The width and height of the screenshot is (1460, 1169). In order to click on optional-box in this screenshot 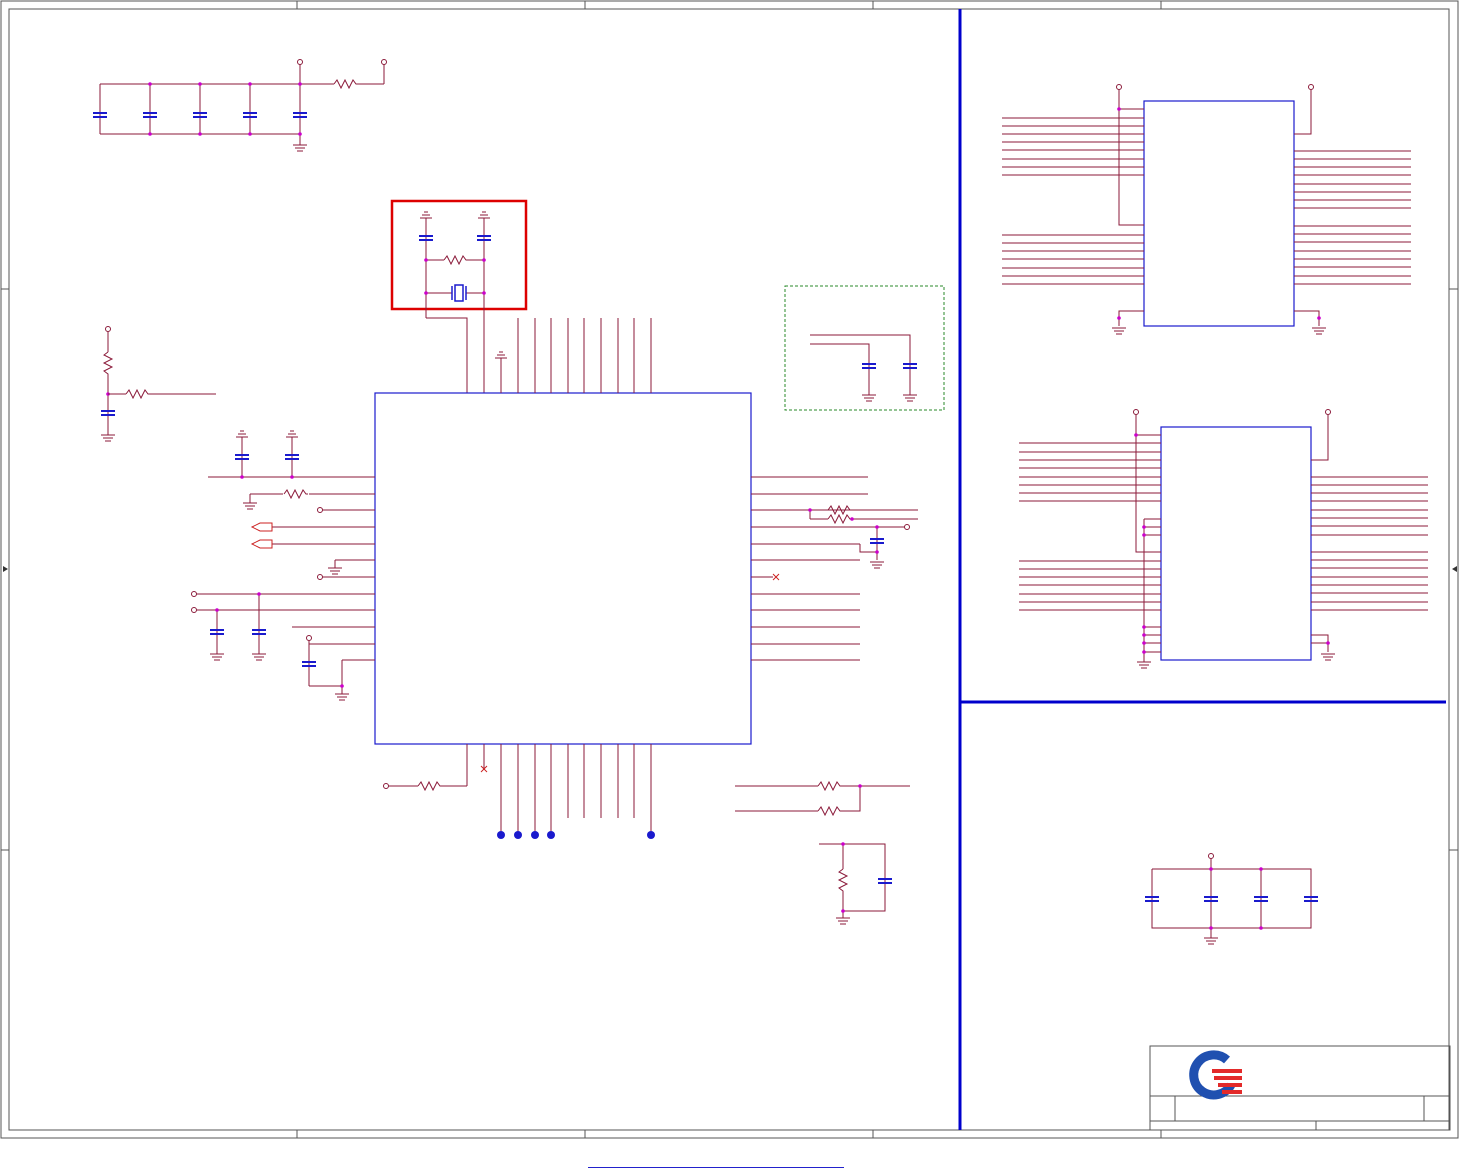, I will do `click(864, 348)`.